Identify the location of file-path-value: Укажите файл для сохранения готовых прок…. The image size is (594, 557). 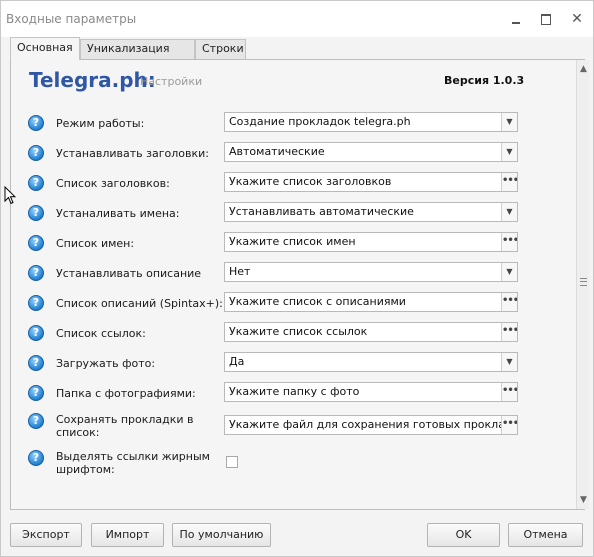
(373, 424).